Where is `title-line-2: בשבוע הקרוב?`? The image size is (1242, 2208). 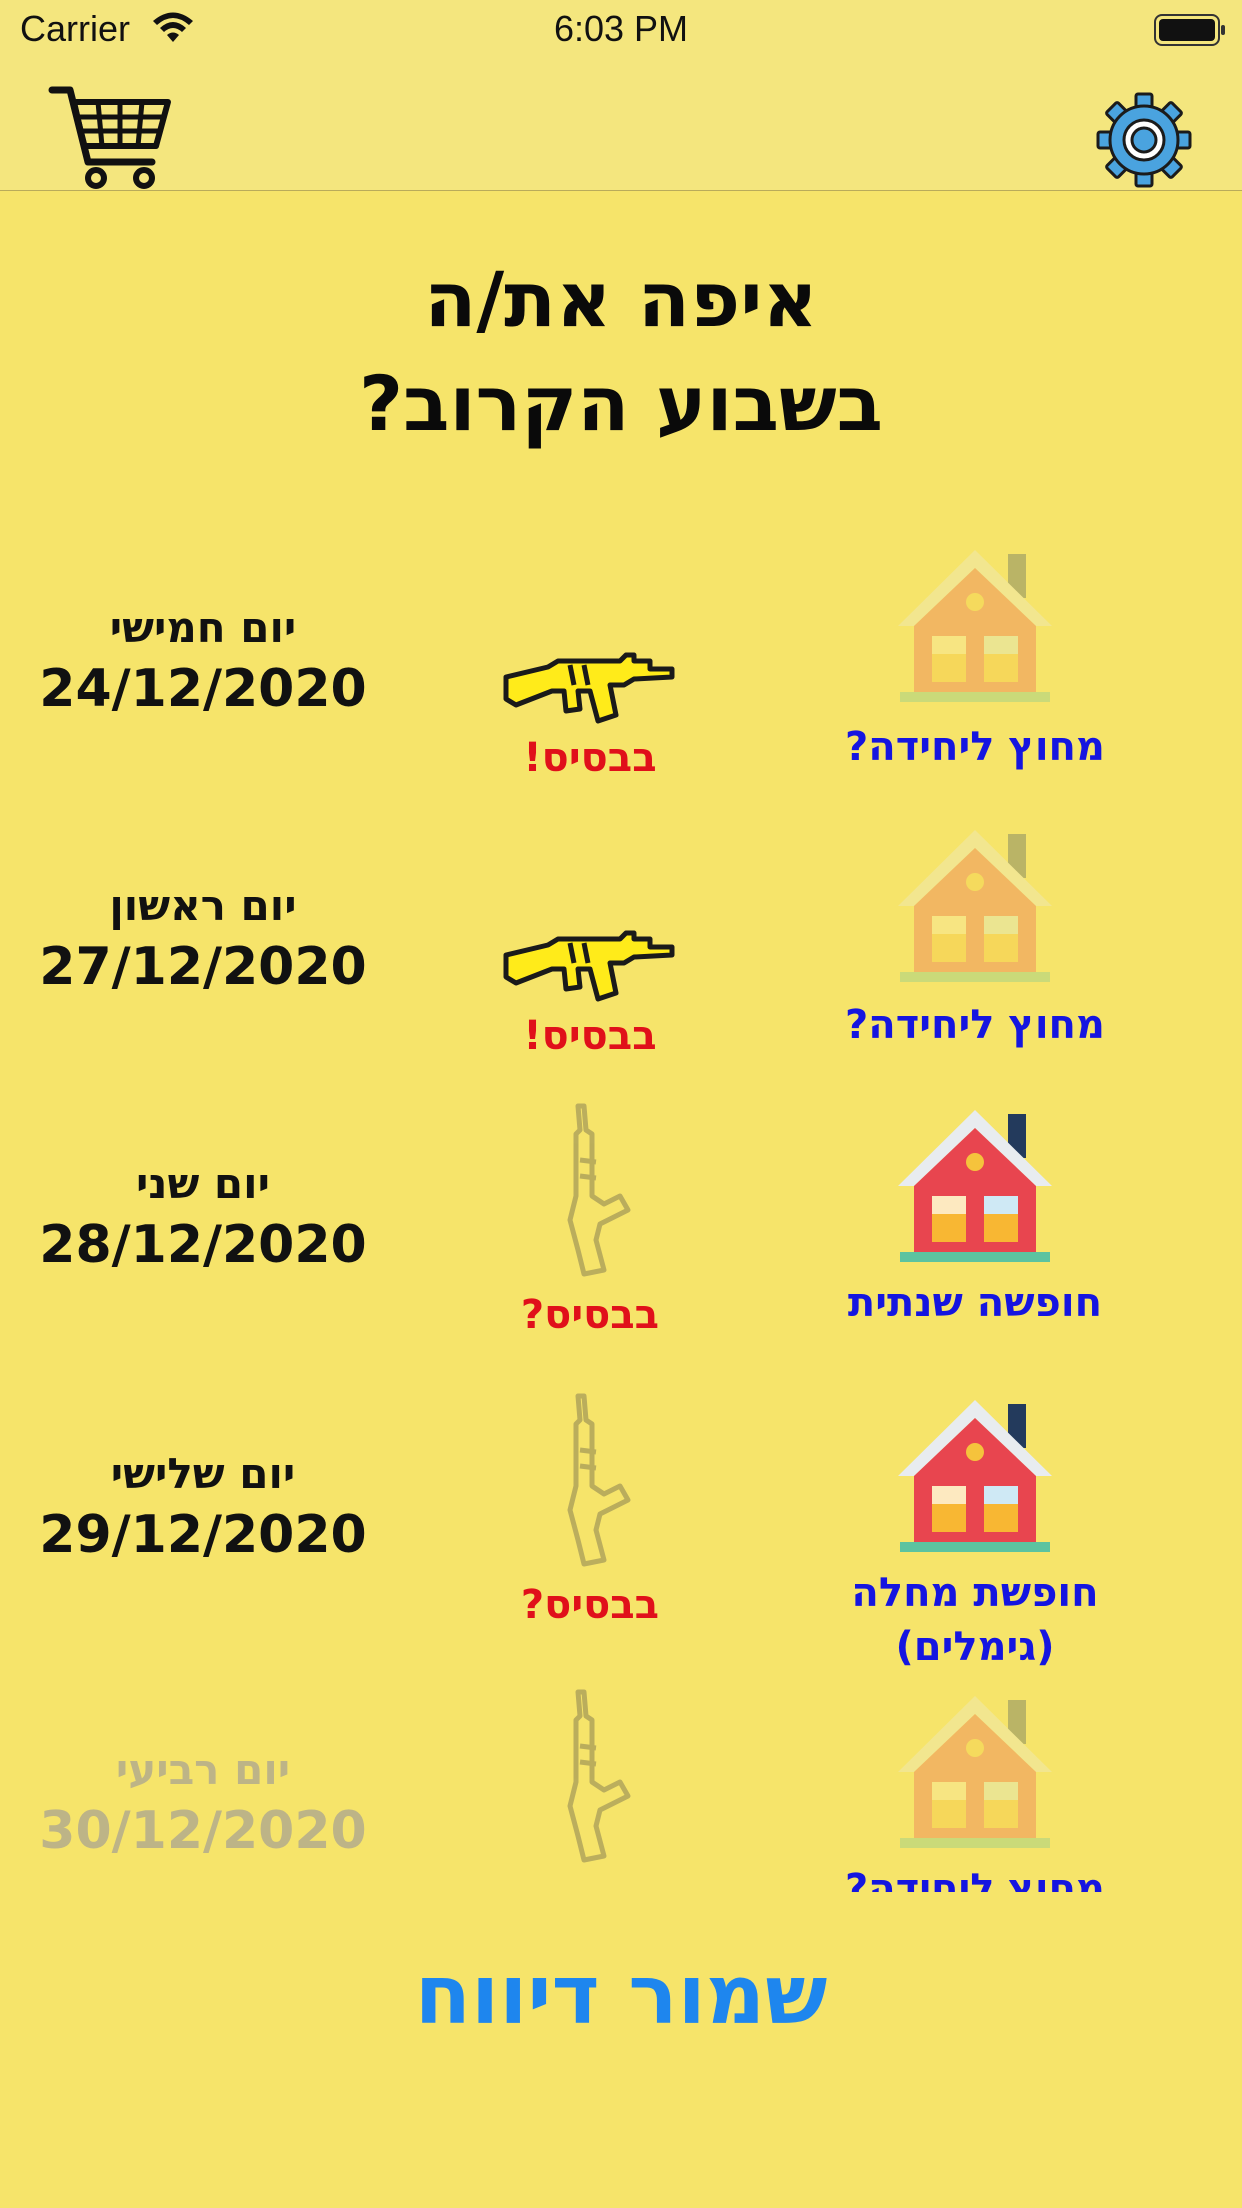 title-line-2: בשבוע הקרוב? is located at coordinates (621, 403).